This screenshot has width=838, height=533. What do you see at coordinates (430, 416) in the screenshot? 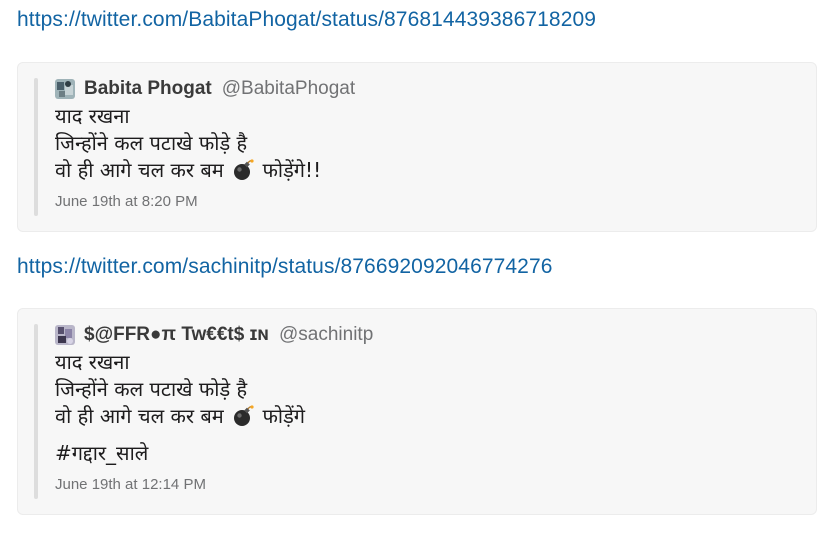
I see `tweet-text-line: वो ही आगे चल कर बम फोड़ेंगे` at bounding box center [430, 416].